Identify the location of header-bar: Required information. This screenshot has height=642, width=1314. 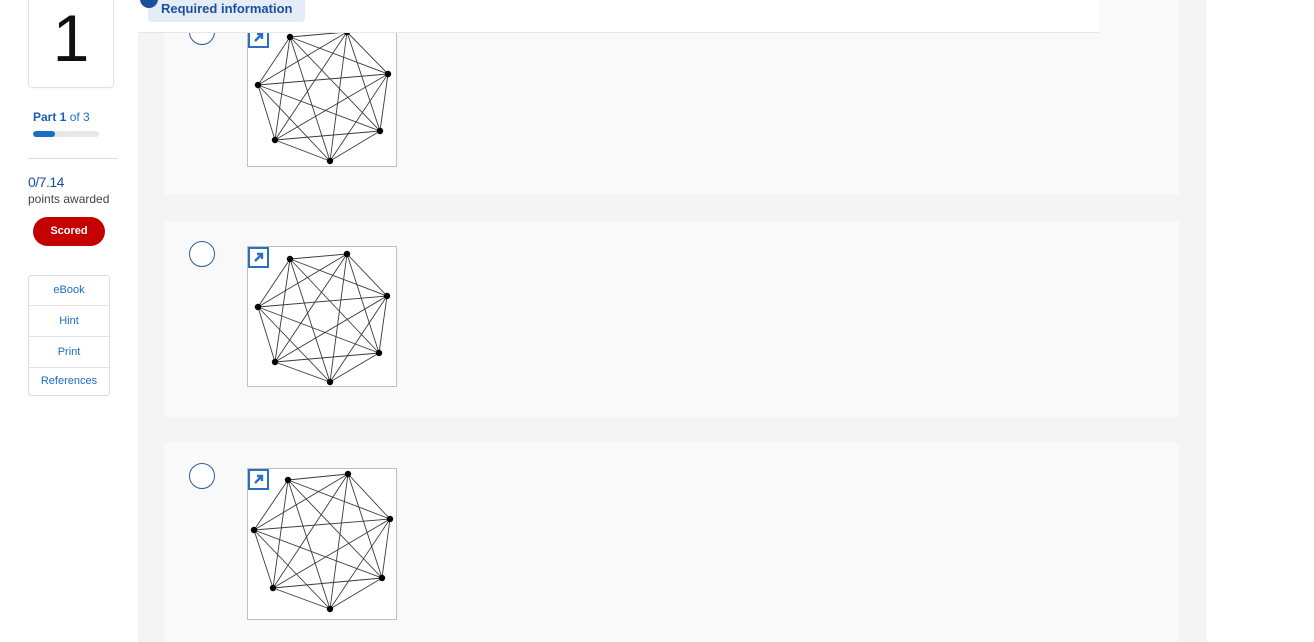
(618, 16).